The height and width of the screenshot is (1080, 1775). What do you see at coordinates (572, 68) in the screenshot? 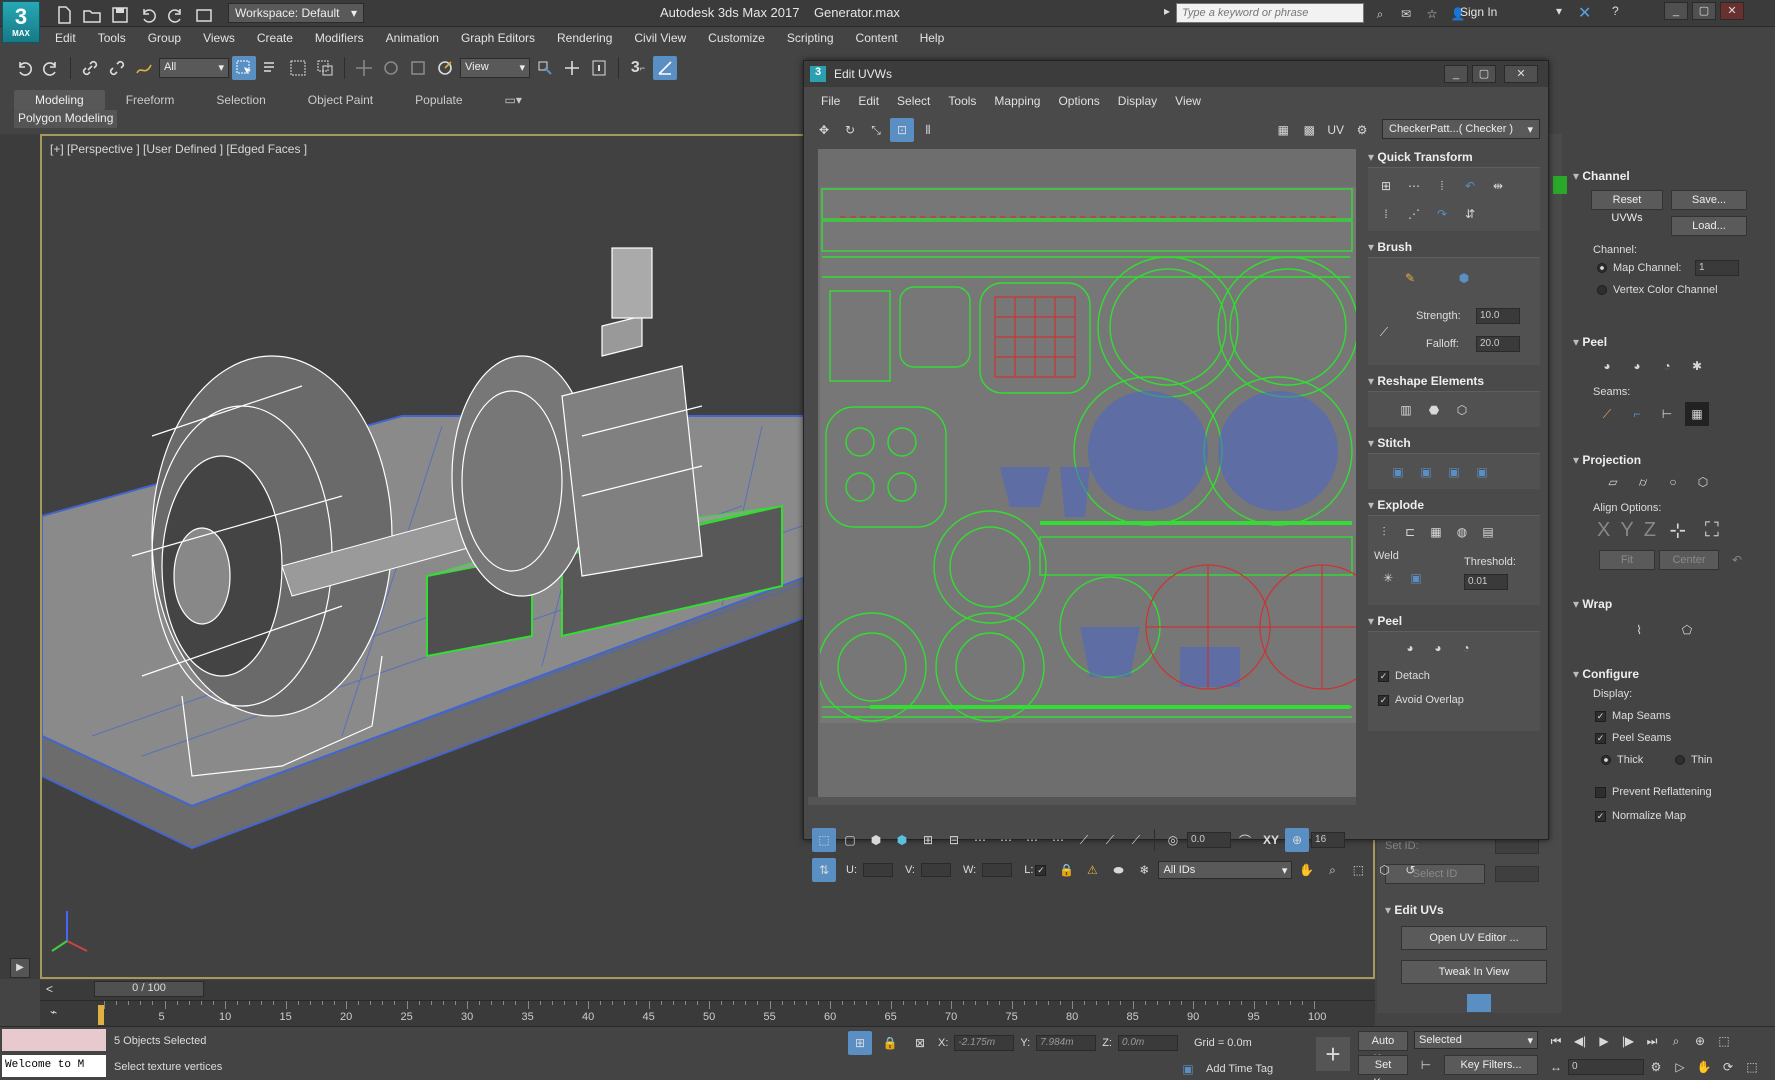
I see `select-and-manipulate-icon` at bounding box center [572, 68].